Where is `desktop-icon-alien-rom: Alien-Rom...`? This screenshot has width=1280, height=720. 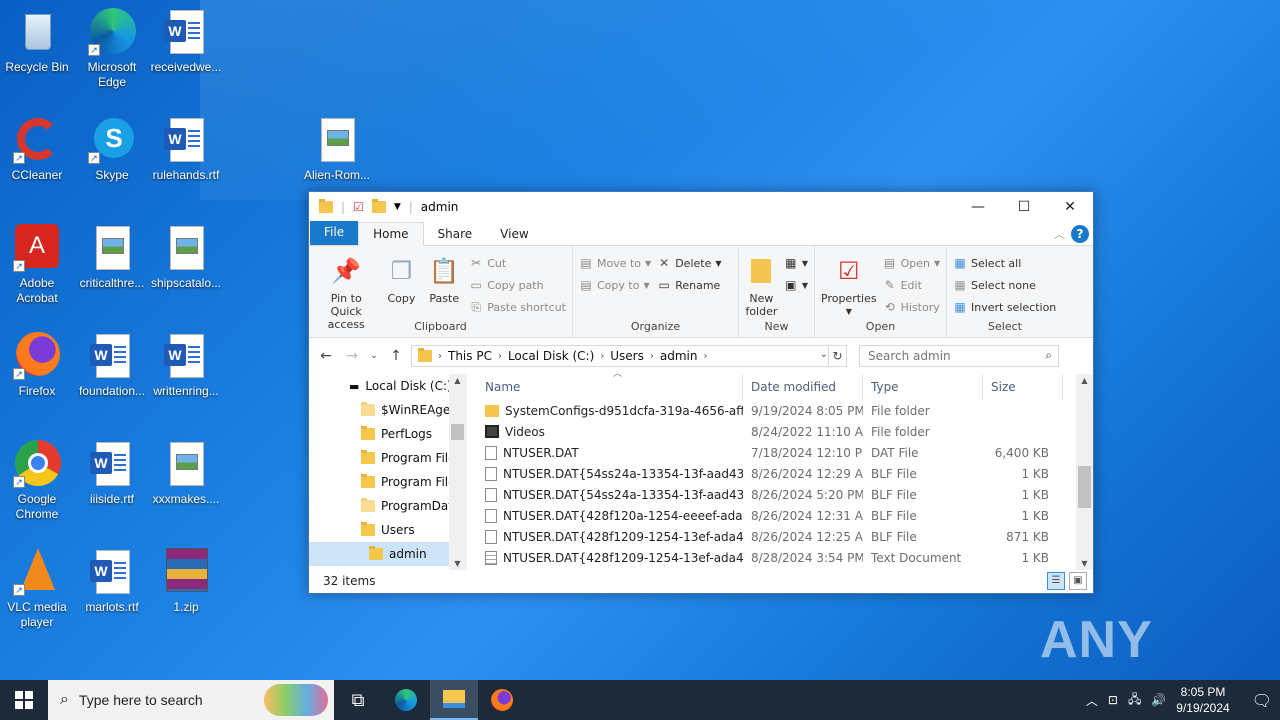 desktop-icon-alien-rom: Alien-Rom... is located at coordinates (337, 149).